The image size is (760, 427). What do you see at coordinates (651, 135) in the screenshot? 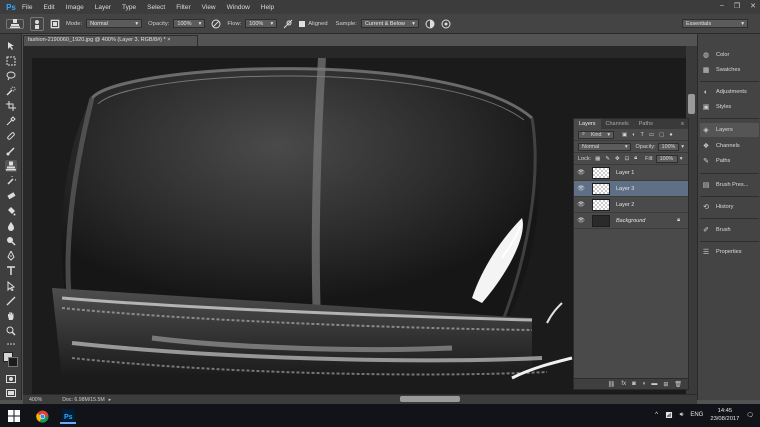
I see `filter-shape-icon: ▭` at bounding box center [651, 135].